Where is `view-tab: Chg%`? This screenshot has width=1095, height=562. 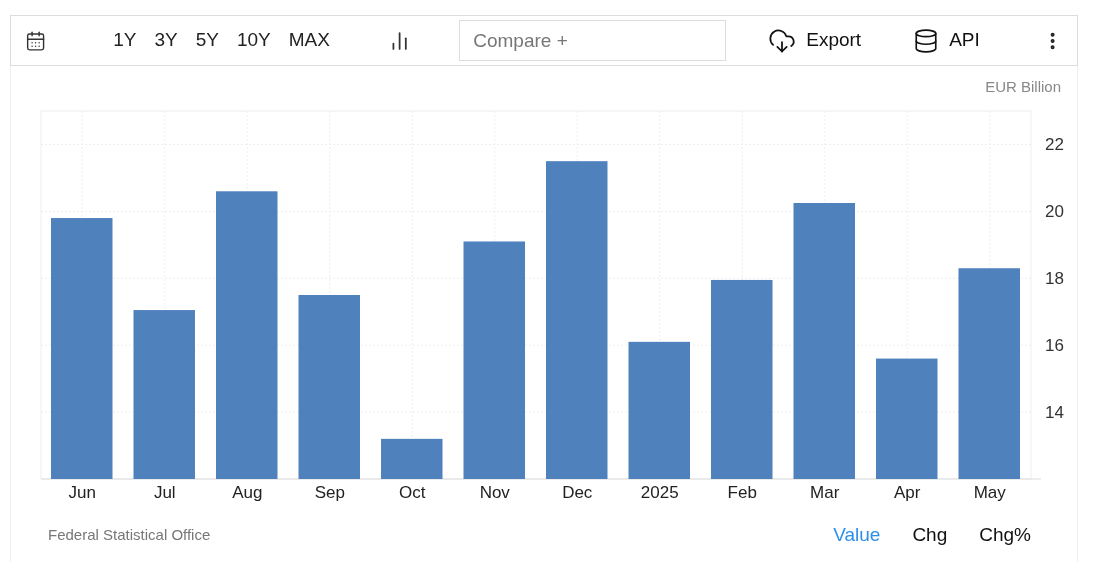 view-tab: Chg% is located at coordinates (1005, 535).